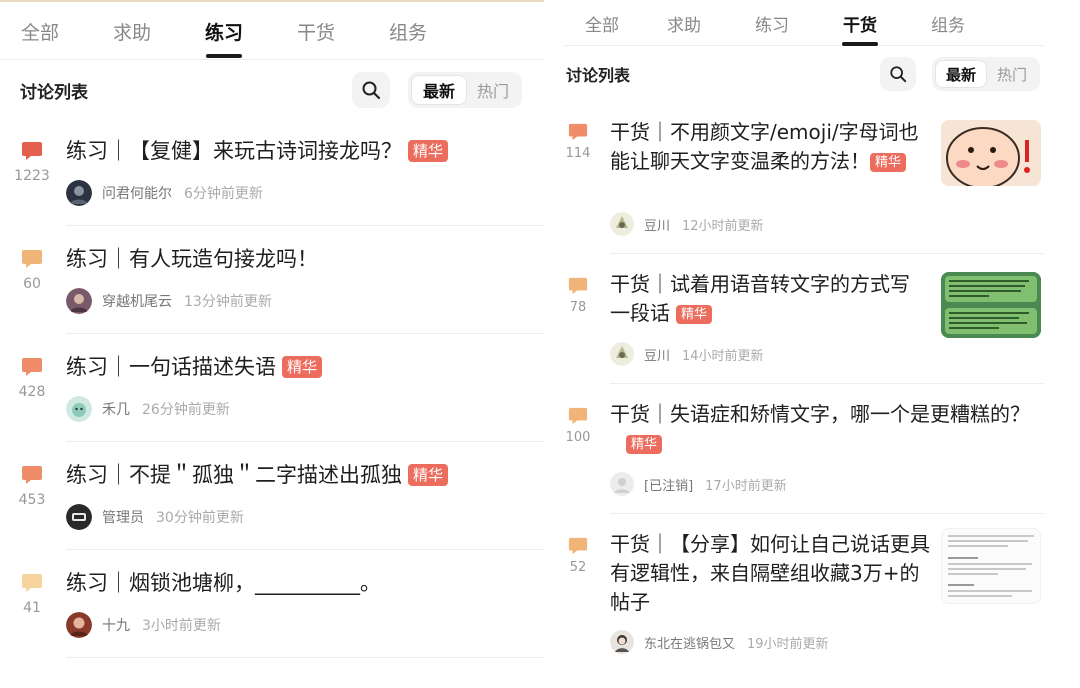  I want to click on post-title-text: 干货｜【分享】如何让自己说话更具有逻辑性，来自隔壁组收藏3万+的帖子, so click(770, 573).